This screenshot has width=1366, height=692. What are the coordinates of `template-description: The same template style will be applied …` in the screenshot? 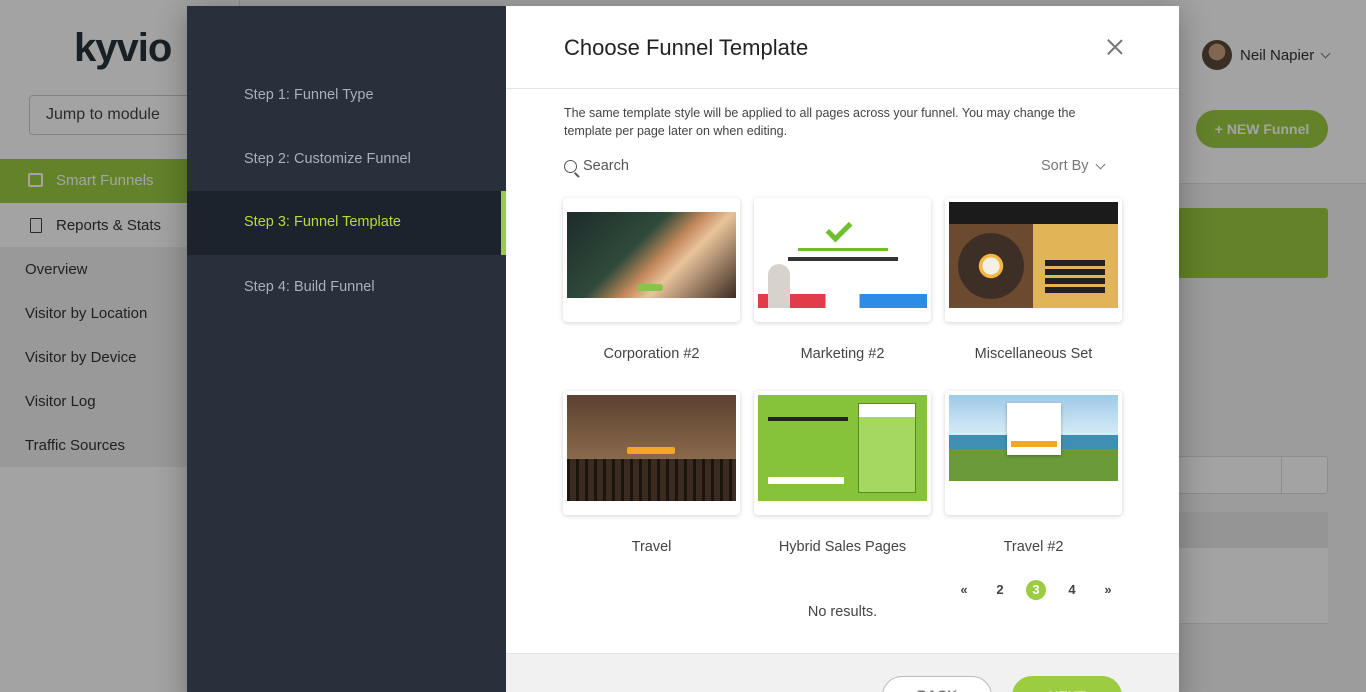 It's located at (820, 122).